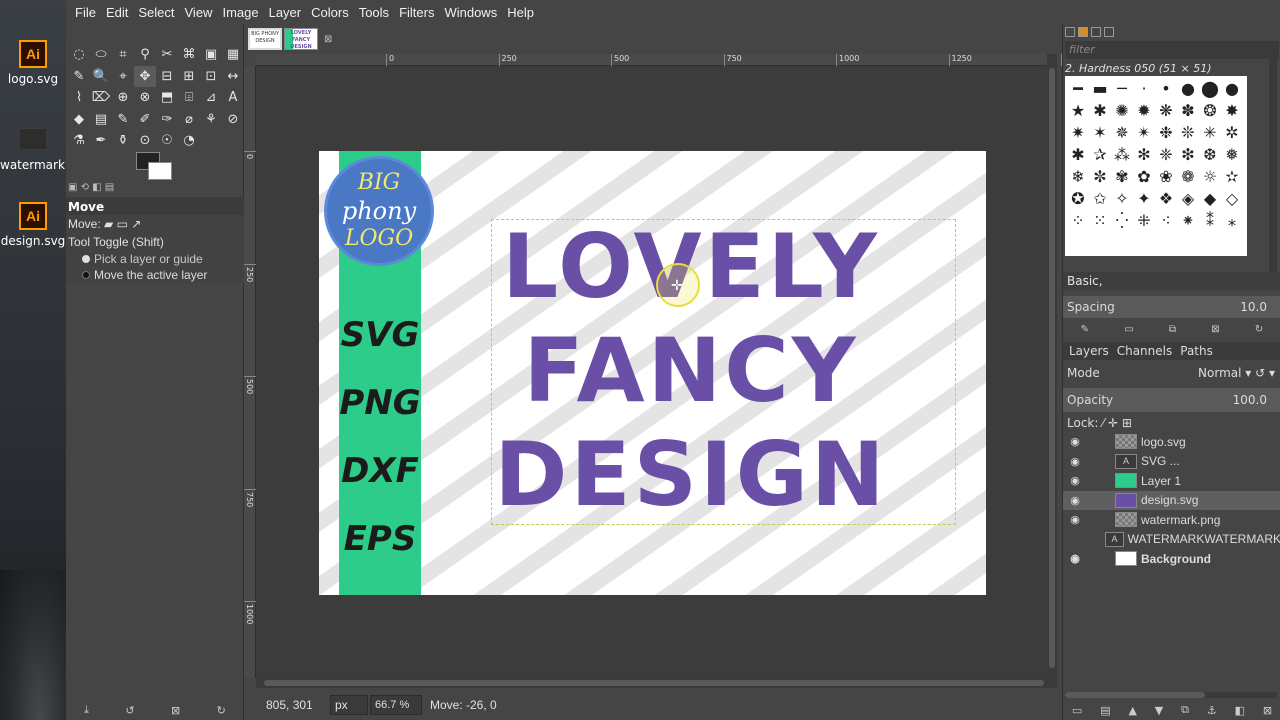 The height and width of the screenshot is (720, 1280). What do you see at coordinates (1232, 111) in the screenshot?
I see `brush-preview: ✸` at bounding box center [1232, 111].